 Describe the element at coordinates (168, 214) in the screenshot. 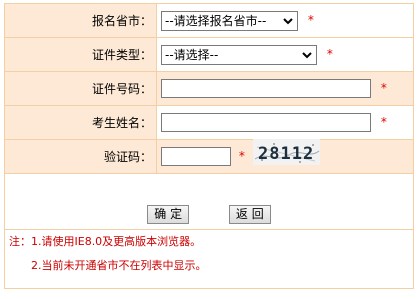

I see `confirm-button: 确 定` at that location.